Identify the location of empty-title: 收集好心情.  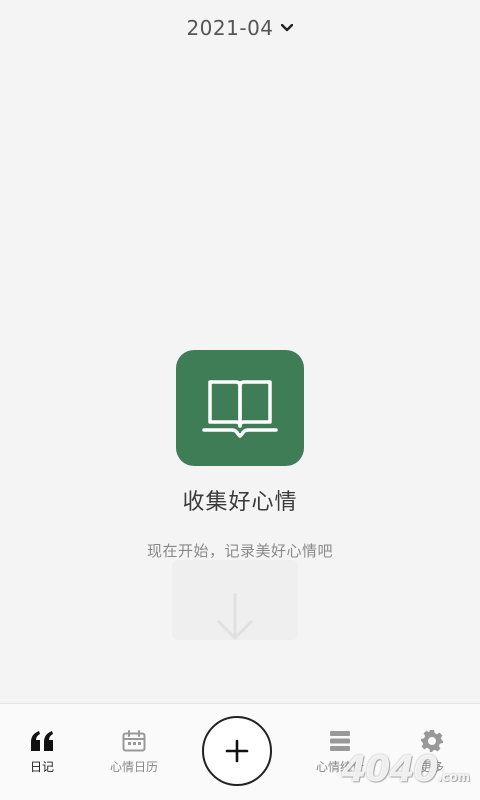
(240, 502).